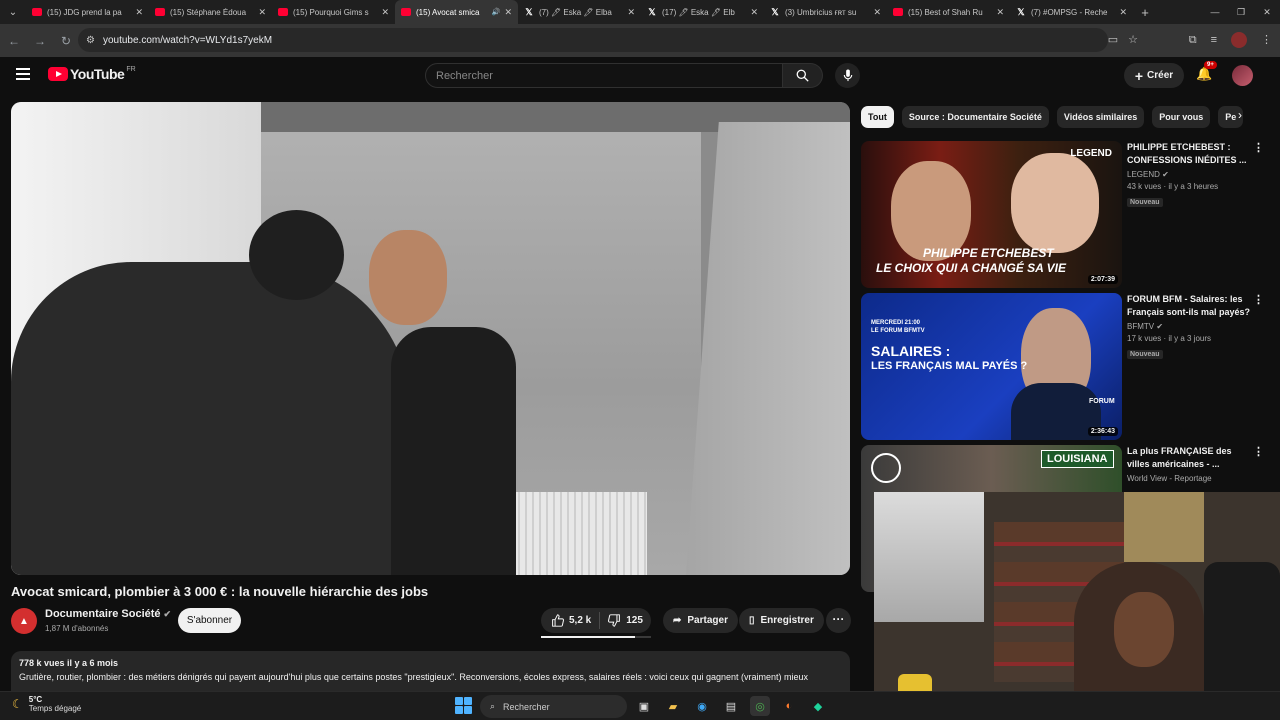 This screenshot has width=1280, height=720. I want to click on edge-icon: ◉, so click(702, 706).